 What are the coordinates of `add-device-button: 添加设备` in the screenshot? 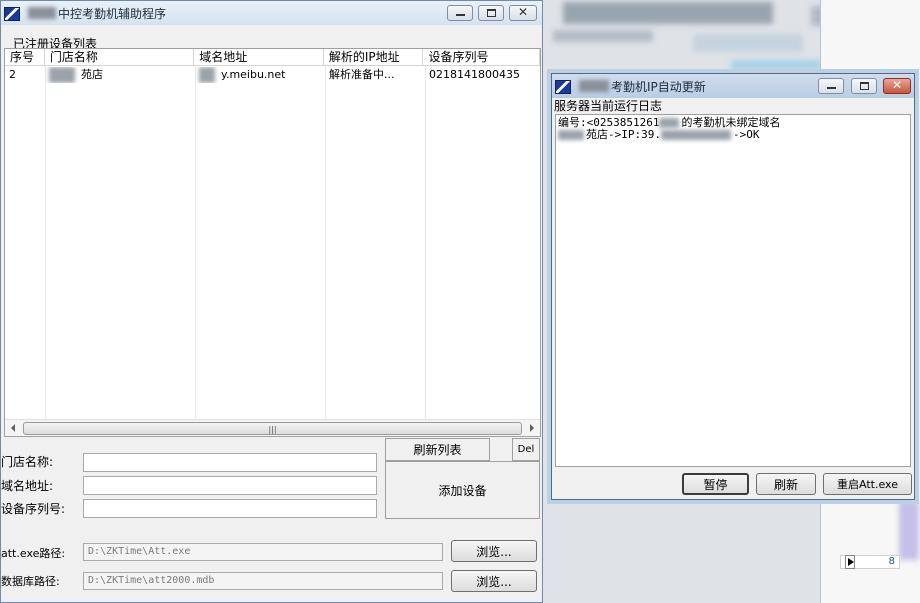 It's located at (462, 490).